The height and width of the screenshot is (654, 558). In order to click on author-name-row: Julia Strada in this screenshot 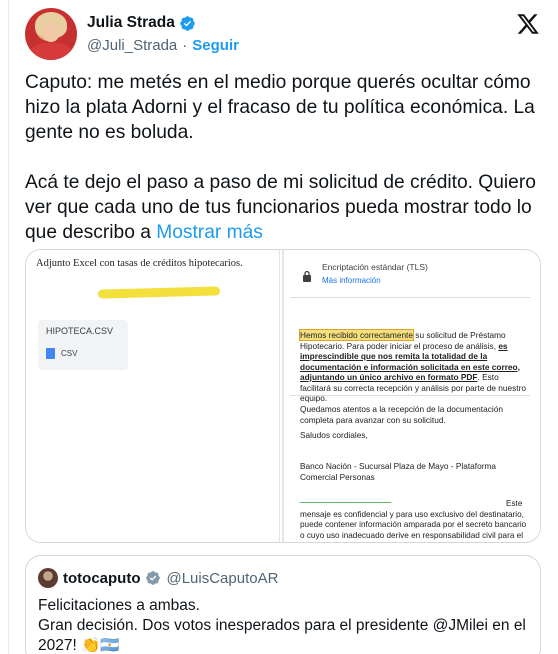, I will do `click(141, 23)`.